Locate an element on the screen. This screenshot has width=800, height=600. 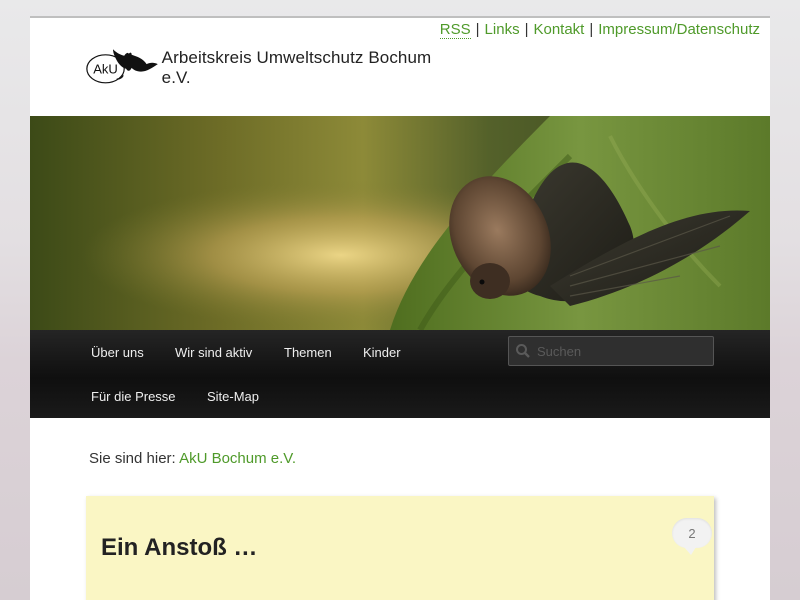
links-link: Links is located at coordinates (502, 29).